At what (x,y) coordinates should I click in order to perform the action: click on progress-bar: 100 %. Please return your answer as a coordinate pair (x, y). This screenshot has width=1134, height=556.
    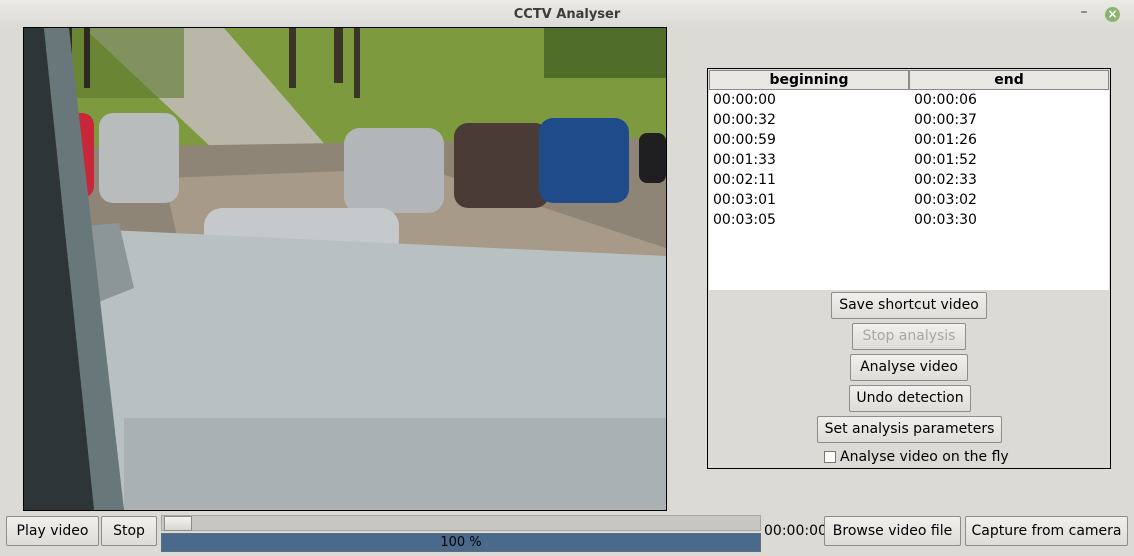
    Looking at the image, I should click on (461, 542).